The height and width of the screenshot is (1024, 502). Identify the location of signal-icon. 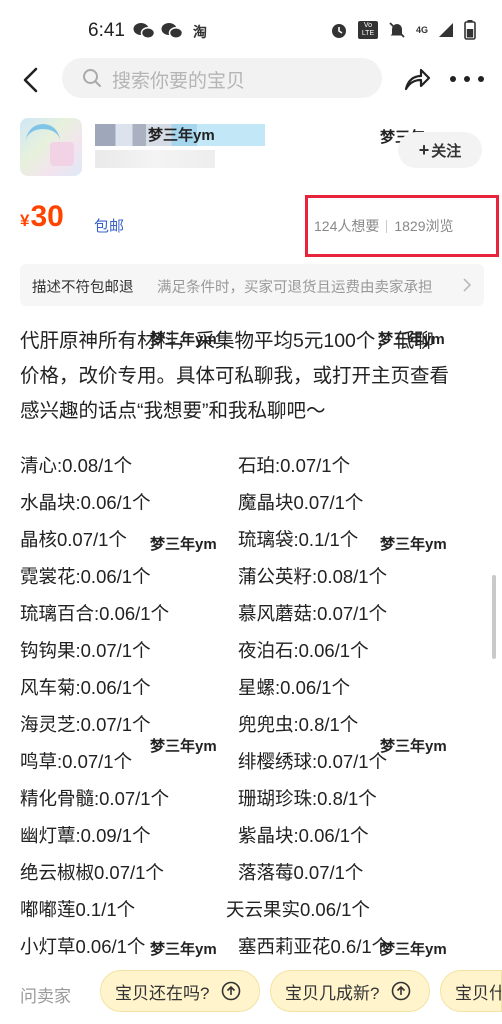
(446, 30).